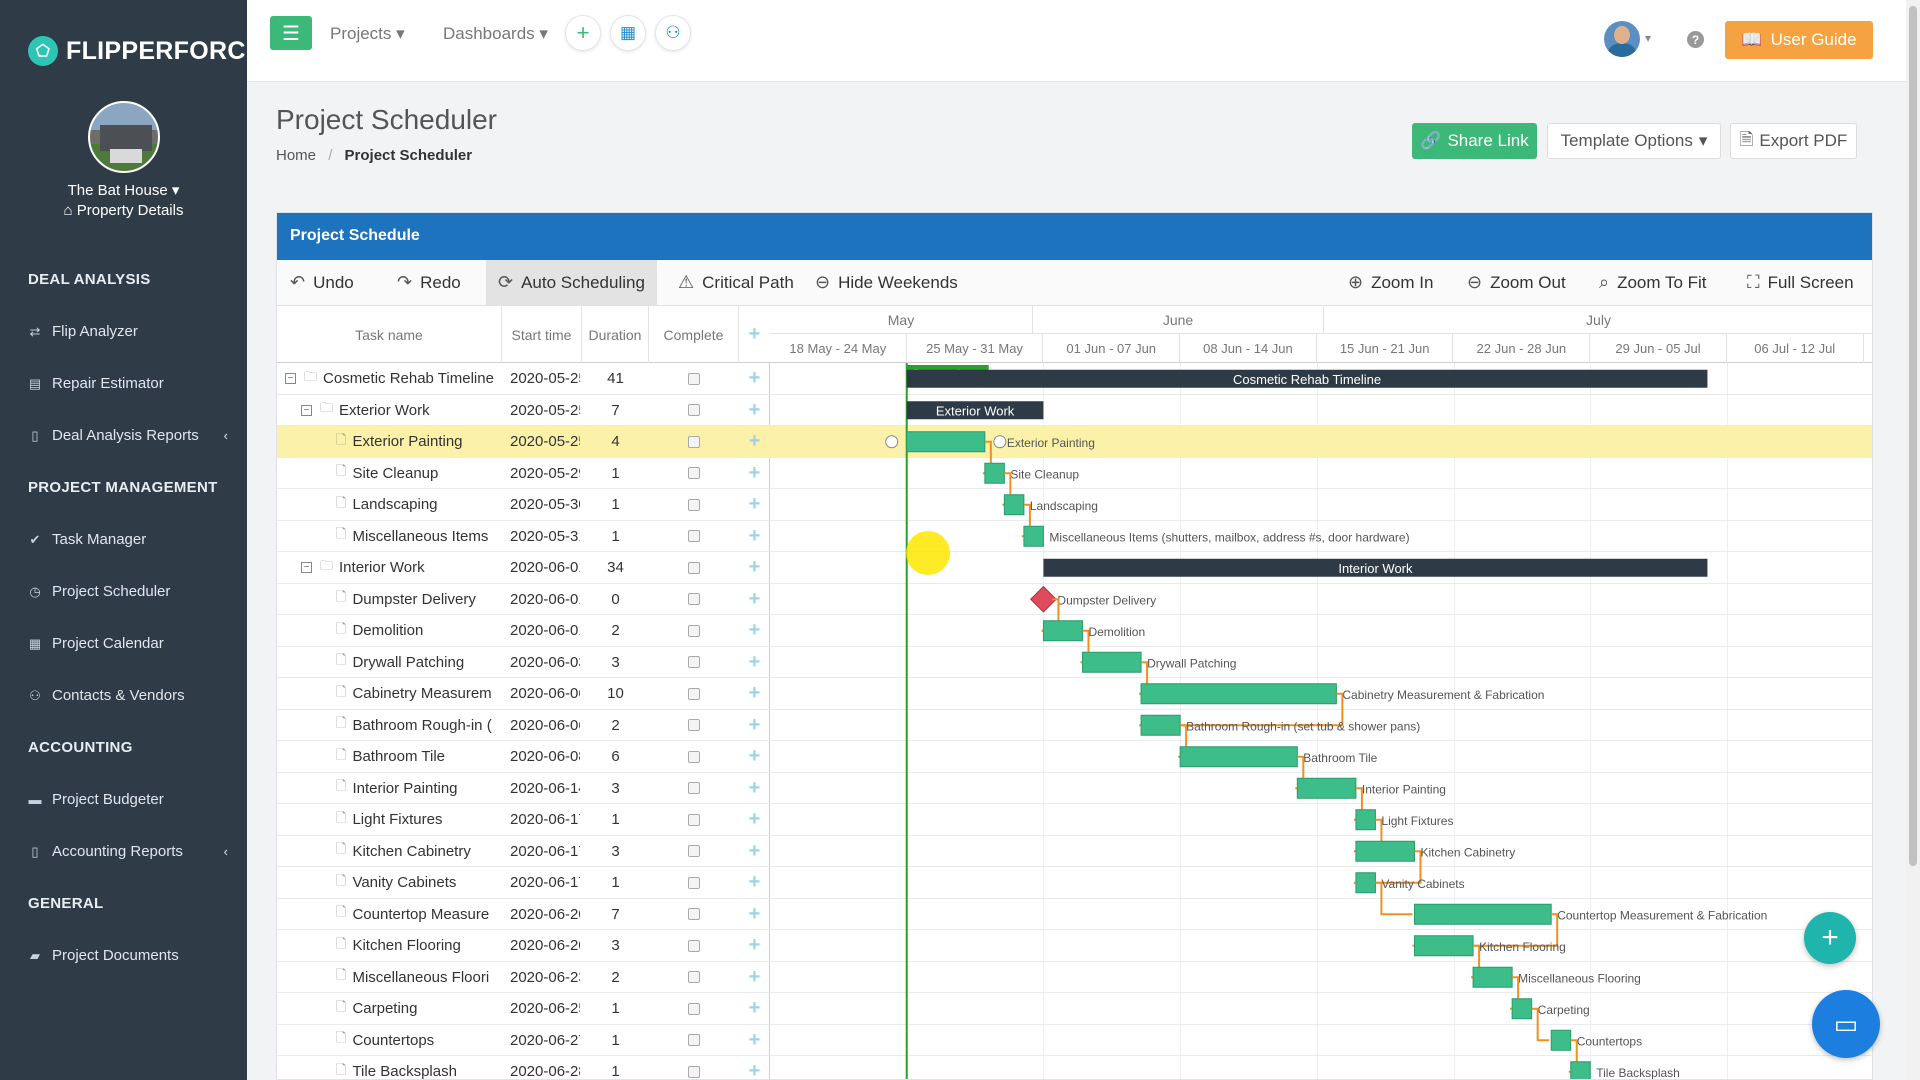 The height and width of the screenshot is (1080, 1920). I want to click on milestone-diamond, so click(1043, 599).